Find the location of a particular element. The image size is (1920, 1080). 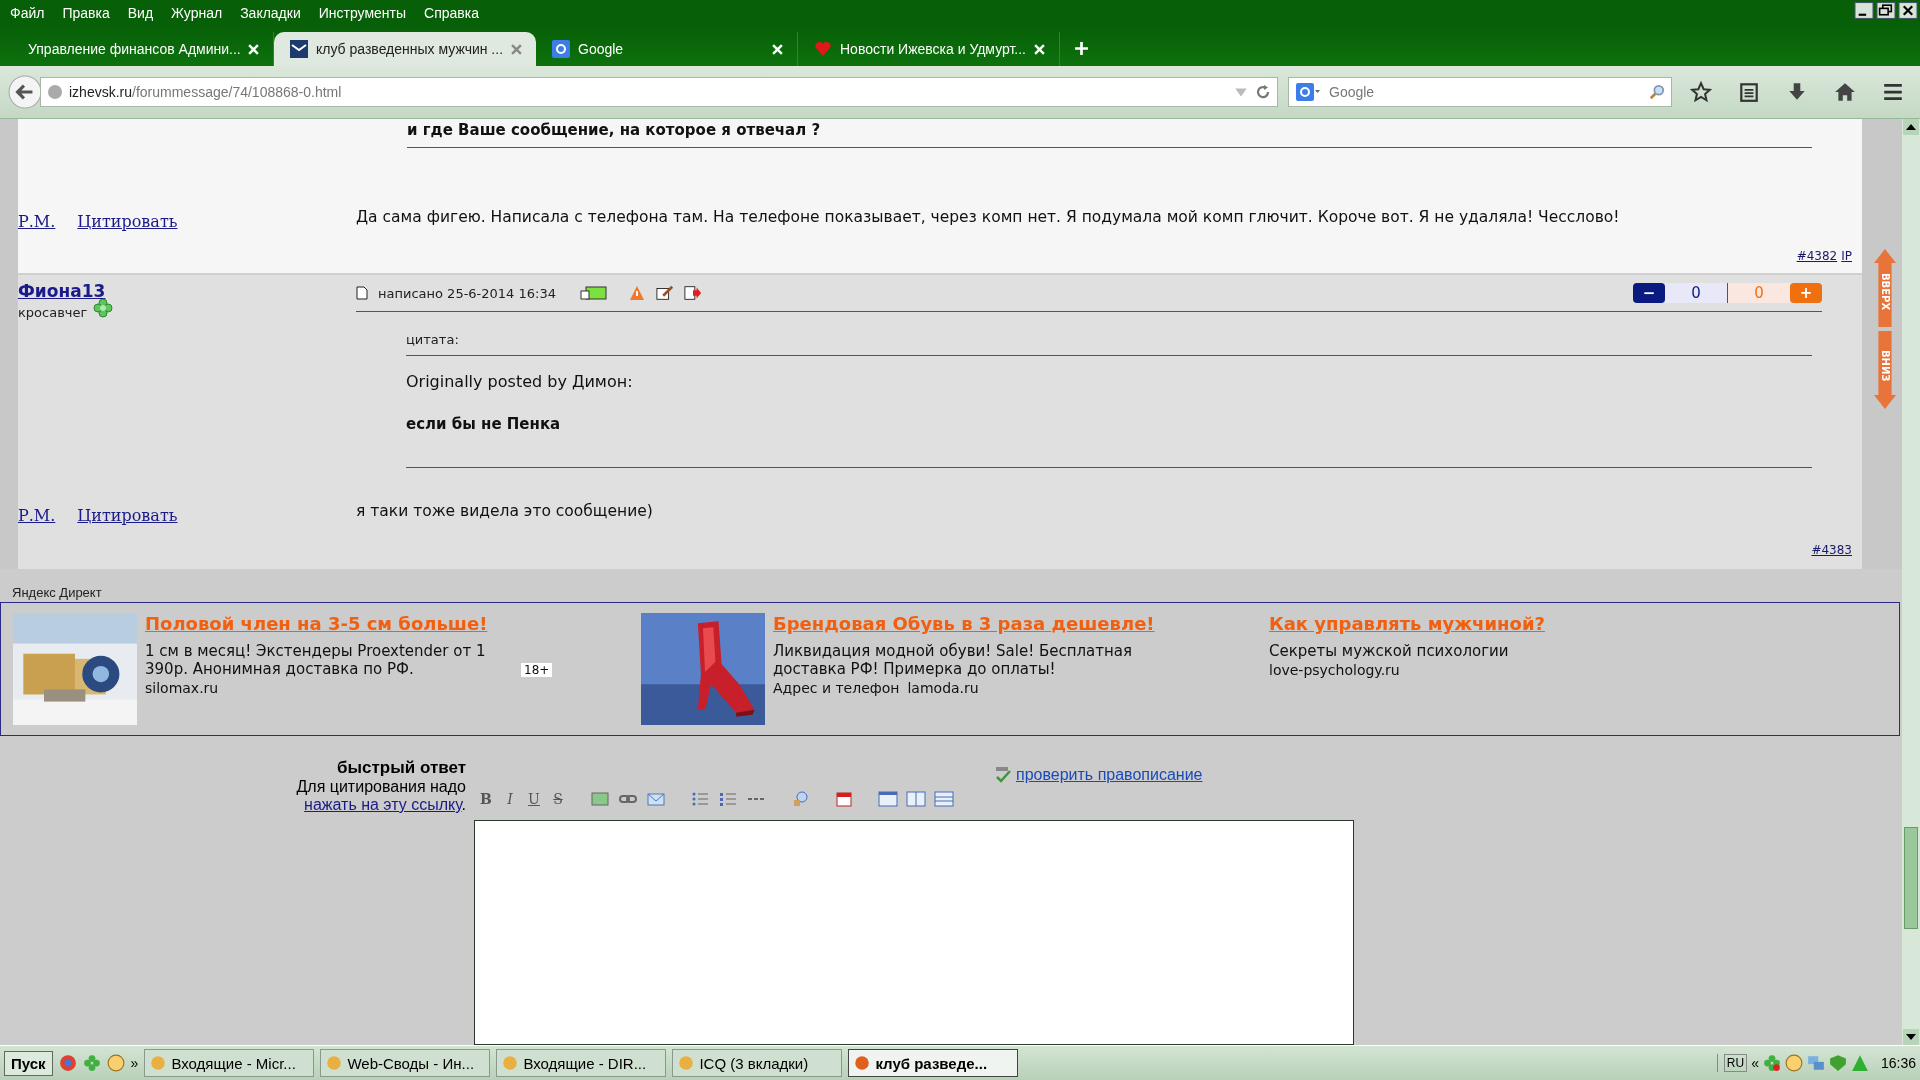

user-rank: кросавчег is located at coordinates (53, 312).